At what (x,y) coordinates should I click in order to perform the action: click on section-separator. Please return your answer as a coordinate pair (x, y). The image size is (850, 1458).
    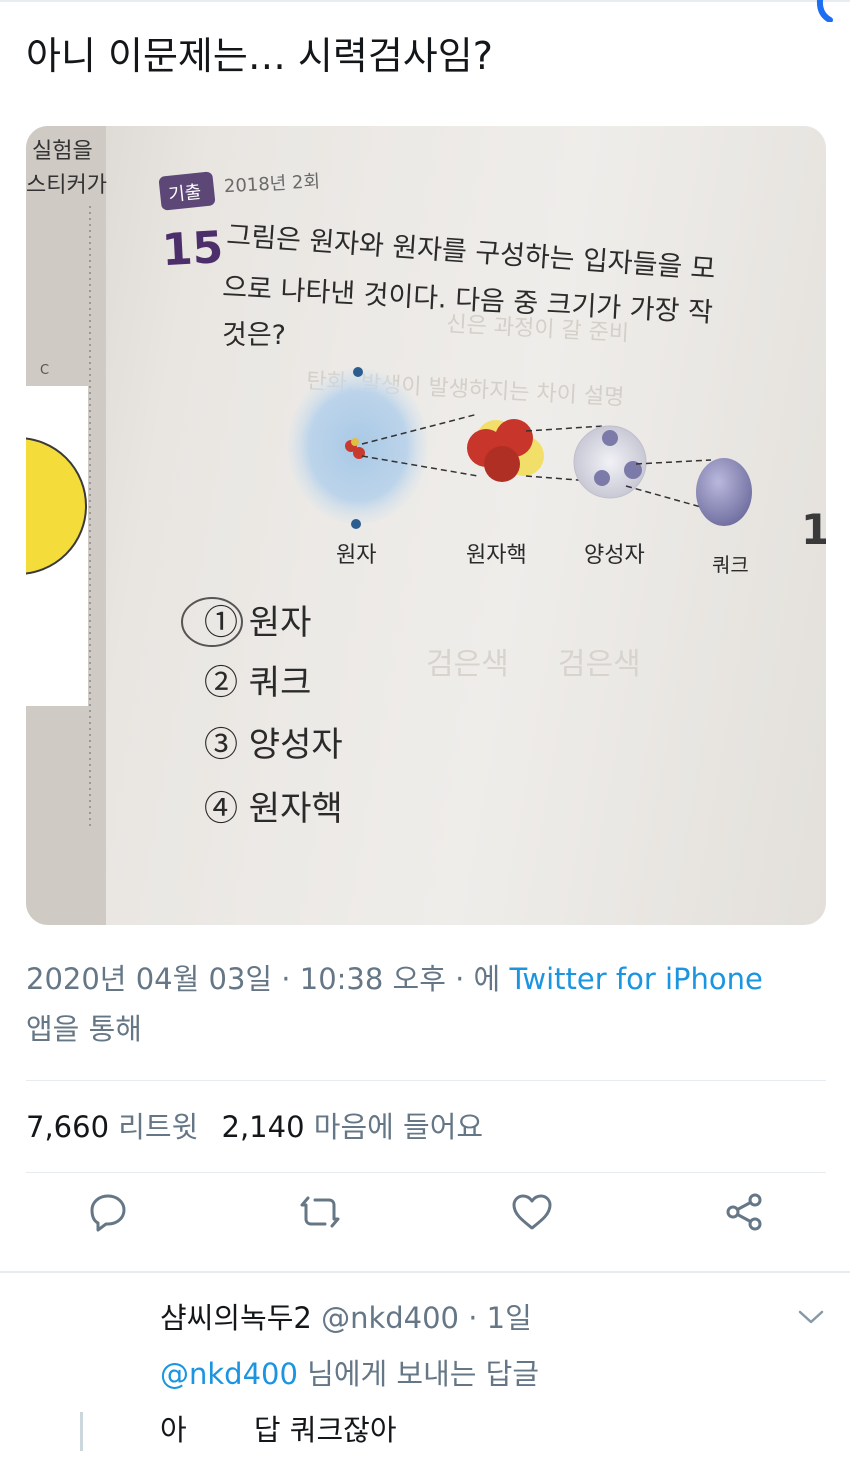
    Looking at the image, I should click on (425, 1272).